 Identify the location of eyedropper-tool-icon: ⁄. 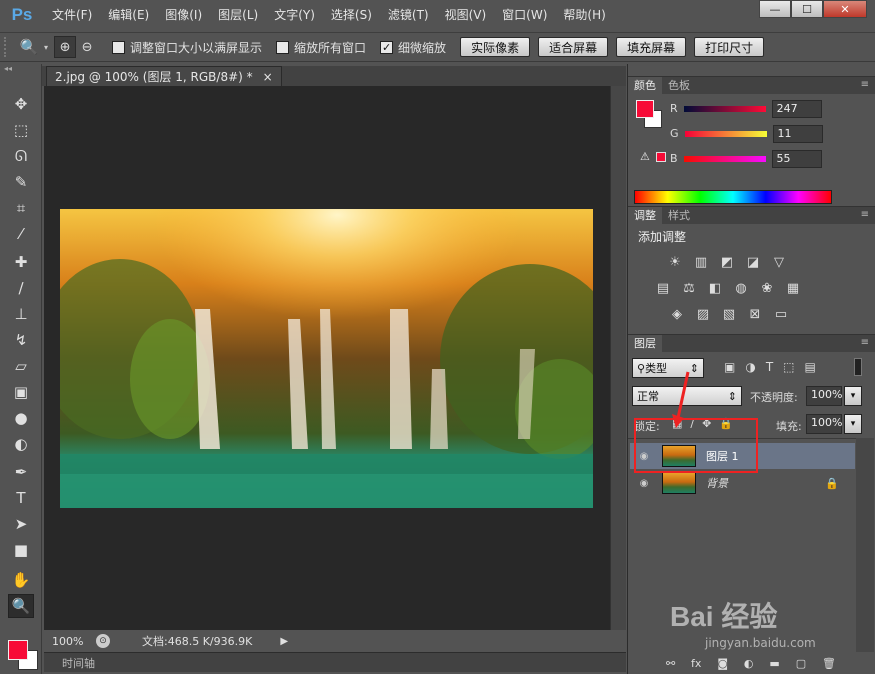
(21, 234).